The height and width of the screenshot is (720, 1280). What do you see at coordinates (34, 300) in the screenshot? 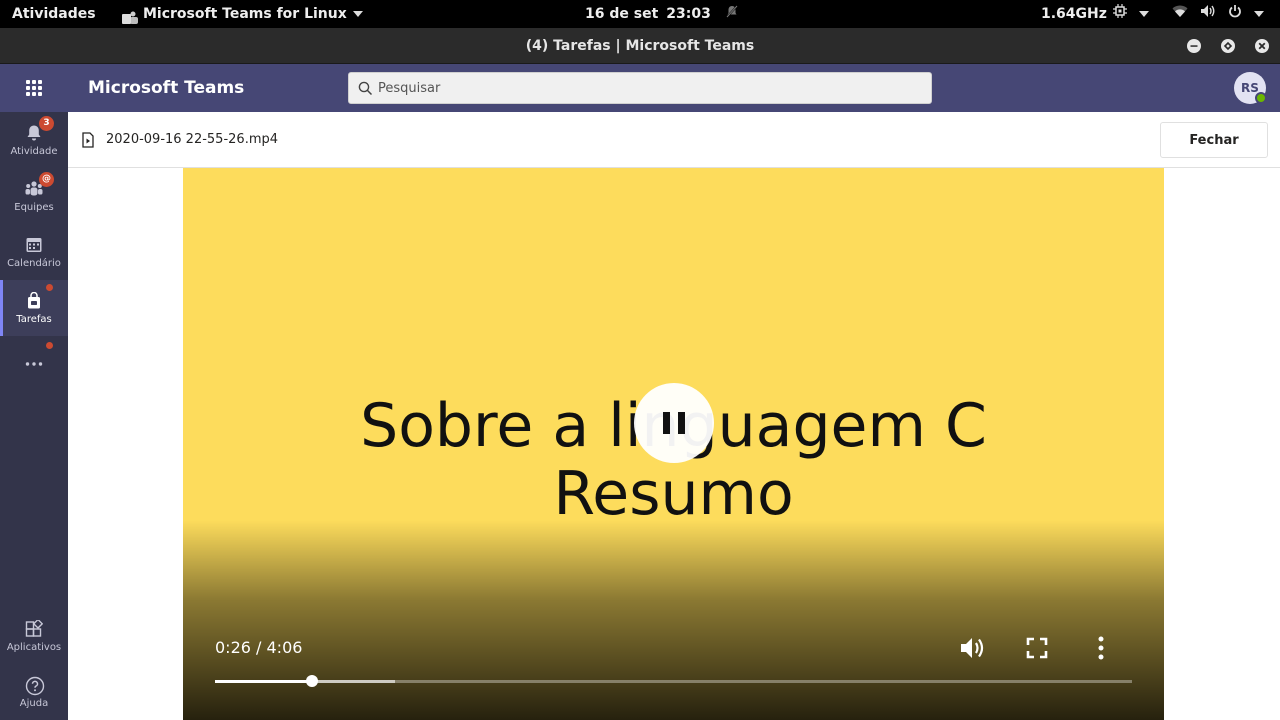
I see `assignments-icon` at bounding box center [34, 300].